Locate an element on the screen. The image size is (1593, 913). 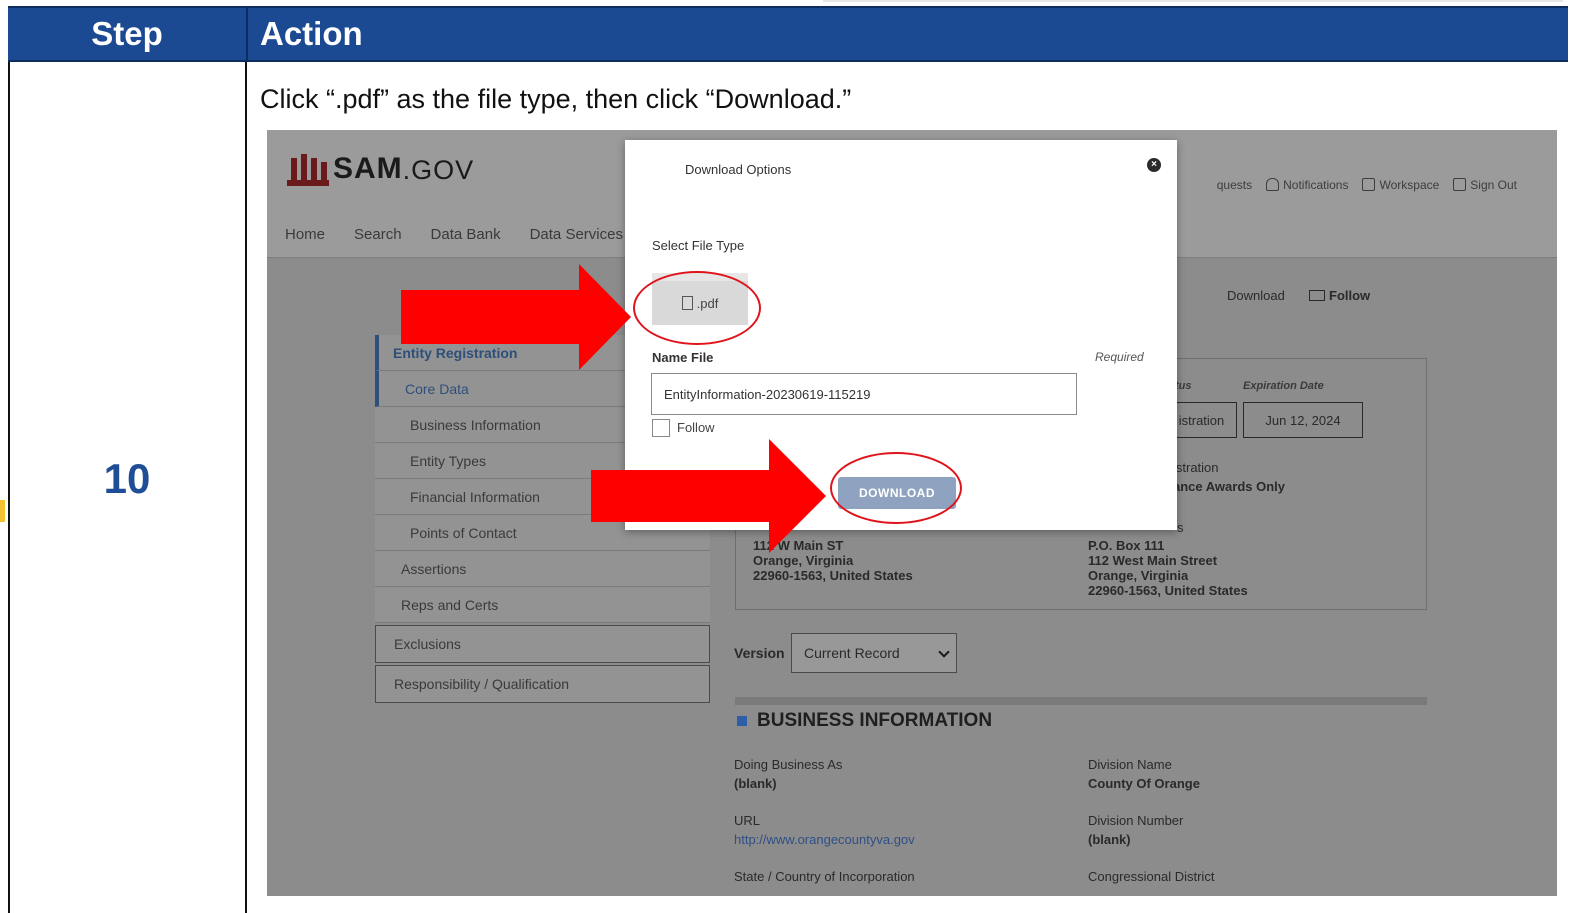
grid-icon is located at coordinates (1369, 184).